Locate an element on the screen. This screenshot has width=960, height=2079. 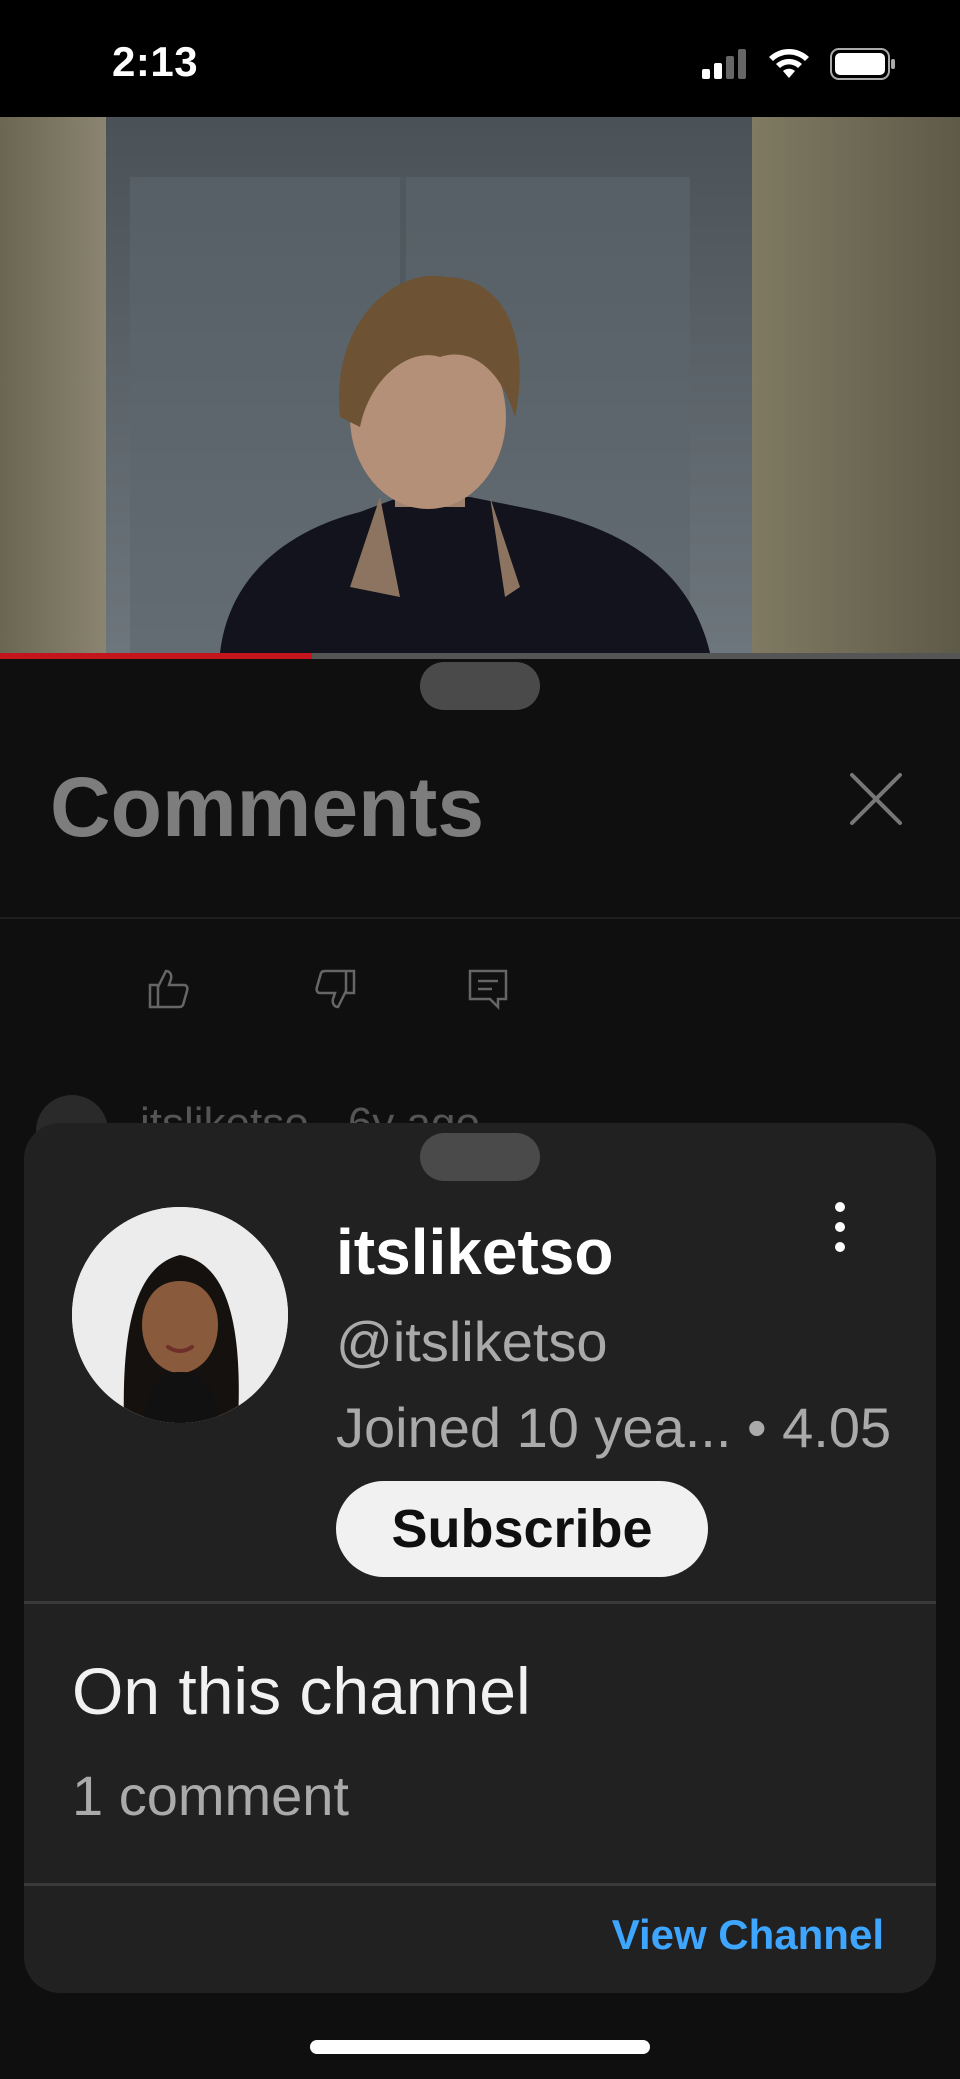
like-icon is located at coordinates (168, 989).